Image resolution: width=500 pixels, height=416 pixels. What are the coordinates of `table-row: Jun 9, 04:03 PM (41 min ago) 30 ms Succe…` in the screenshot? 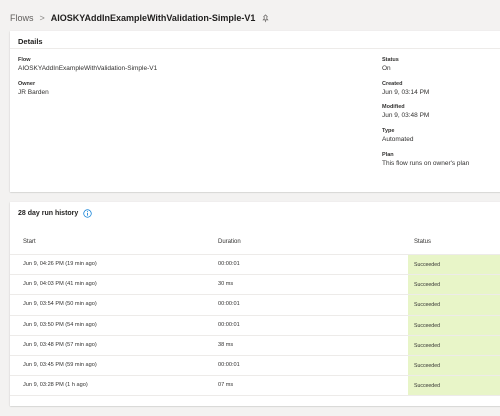 It's located at (255, 285).